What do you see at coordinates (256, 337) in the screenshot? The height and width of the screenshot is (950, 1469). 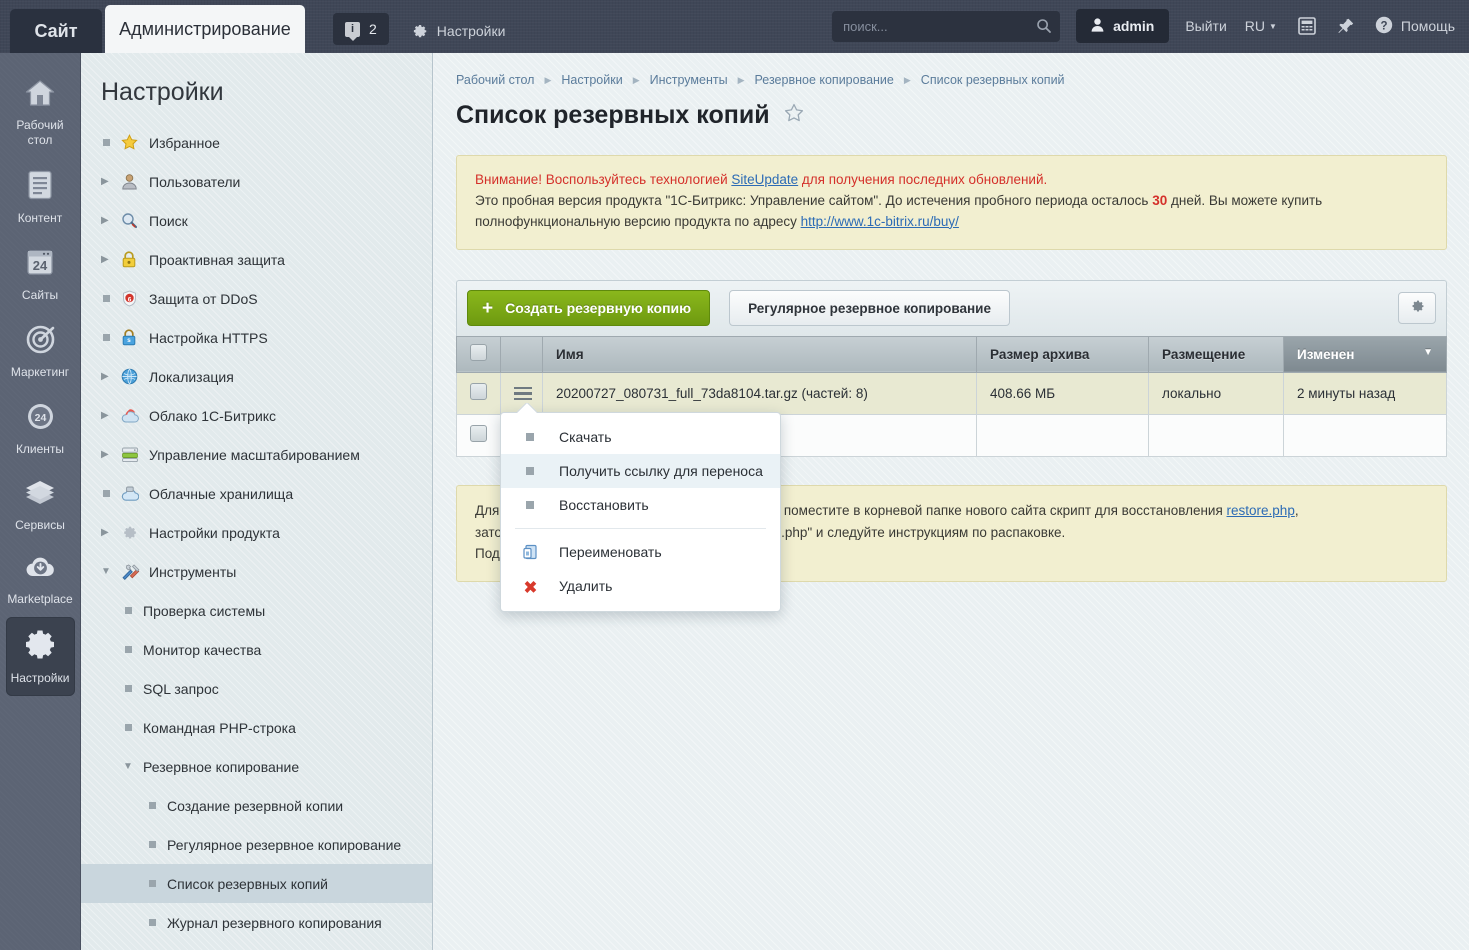 I see `sidebar-item-5: s Настройка HTTPS` at bounding box center [256, 337].